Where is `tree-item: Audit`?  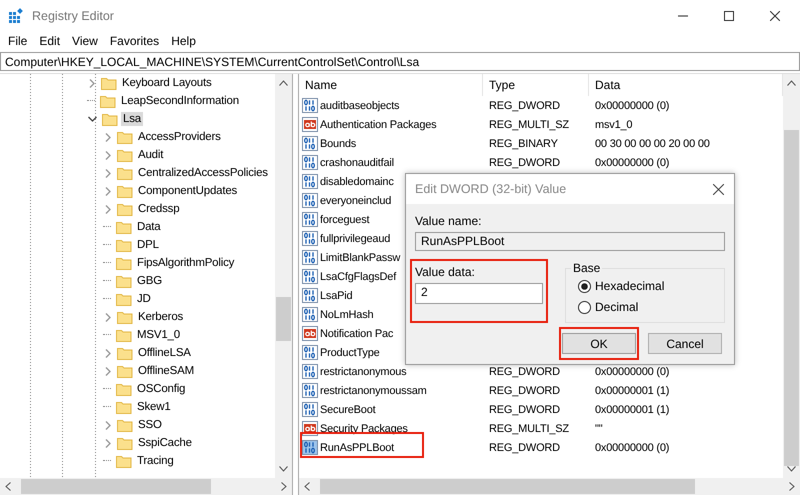
tree-item: Audit is located at coordinates (151, 155).